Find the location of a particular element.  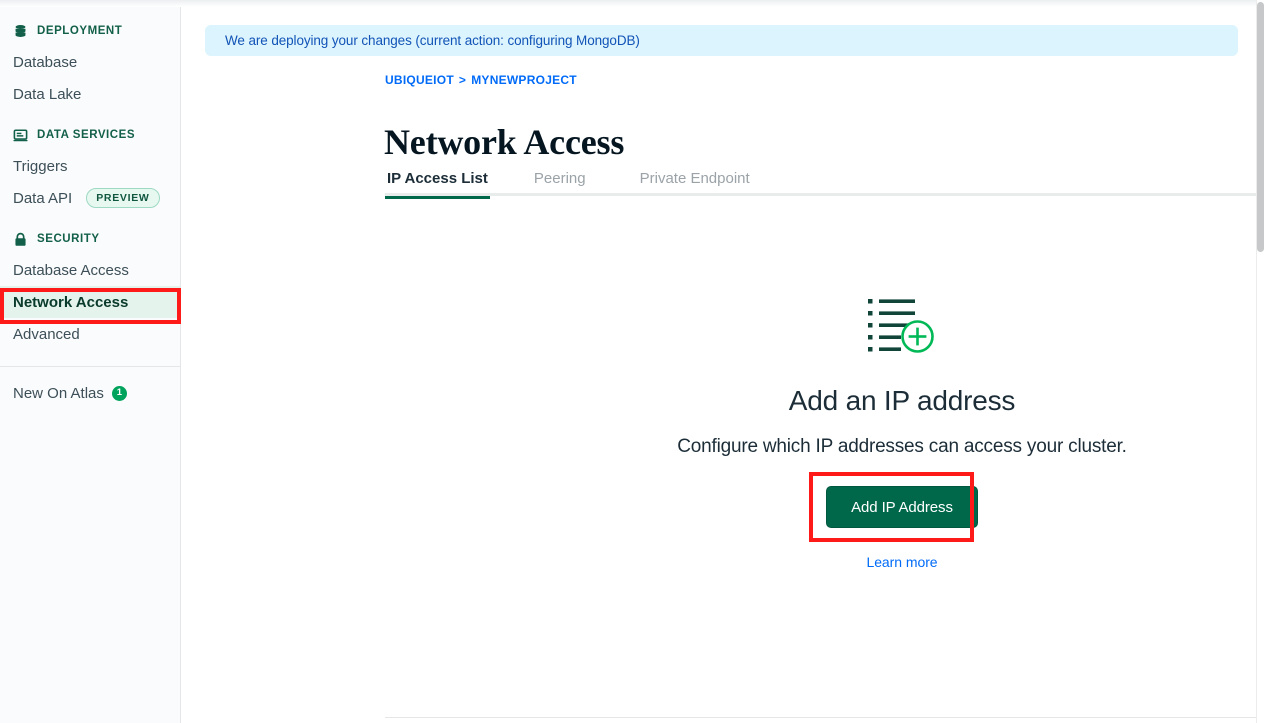

tab-peering: Peering is located at coordinates (560, 178).